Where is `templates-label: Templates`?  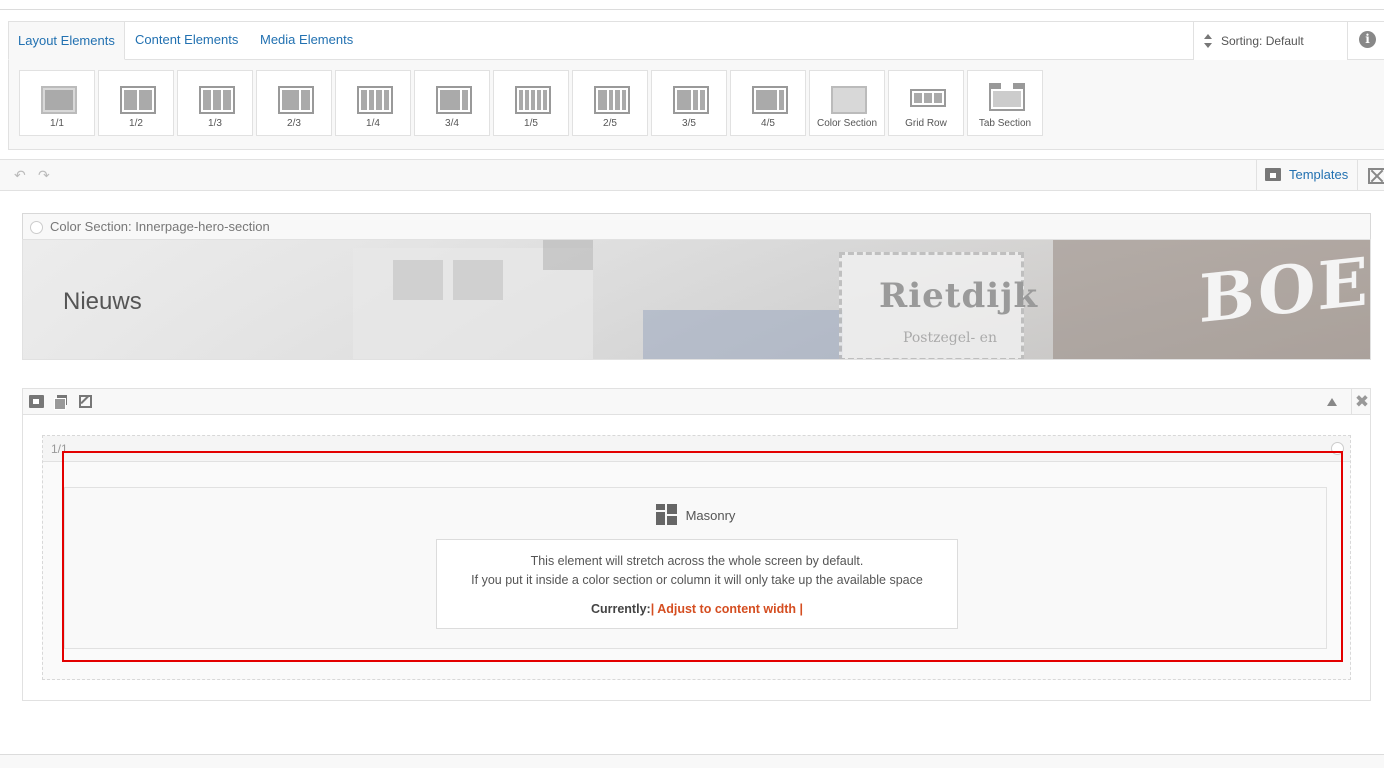 templates-label: Templates is located at coordinates (1319, 174).